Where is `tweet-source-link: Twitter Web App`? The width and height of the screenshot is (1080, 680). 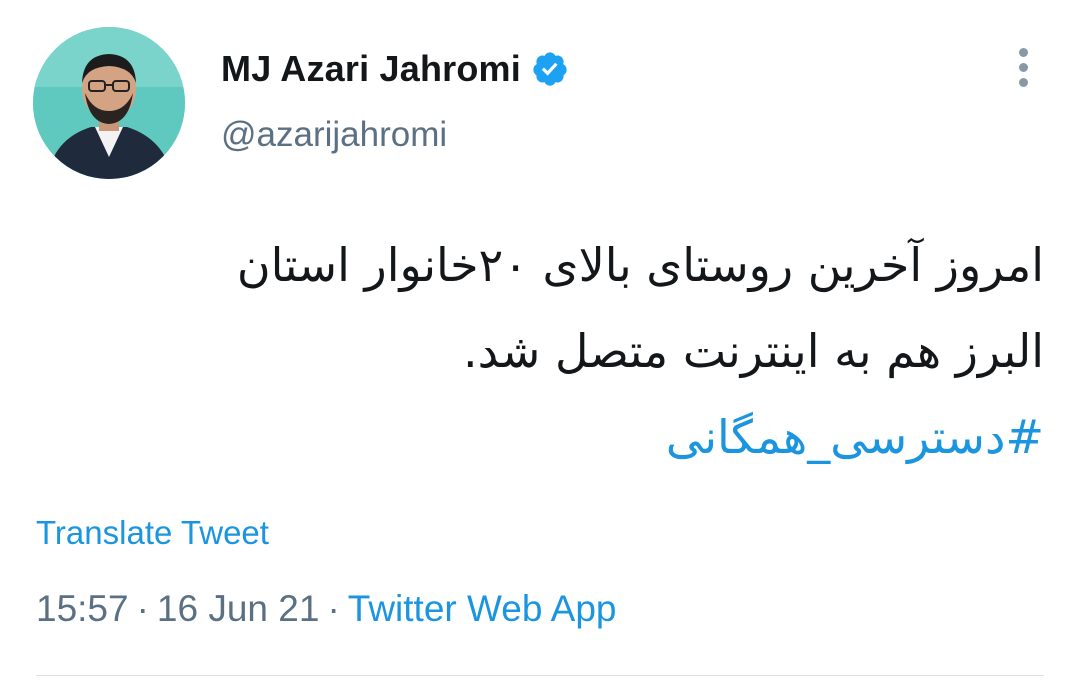 tweet-source-link: Twitter Web App is located at coordinates (482, 608).